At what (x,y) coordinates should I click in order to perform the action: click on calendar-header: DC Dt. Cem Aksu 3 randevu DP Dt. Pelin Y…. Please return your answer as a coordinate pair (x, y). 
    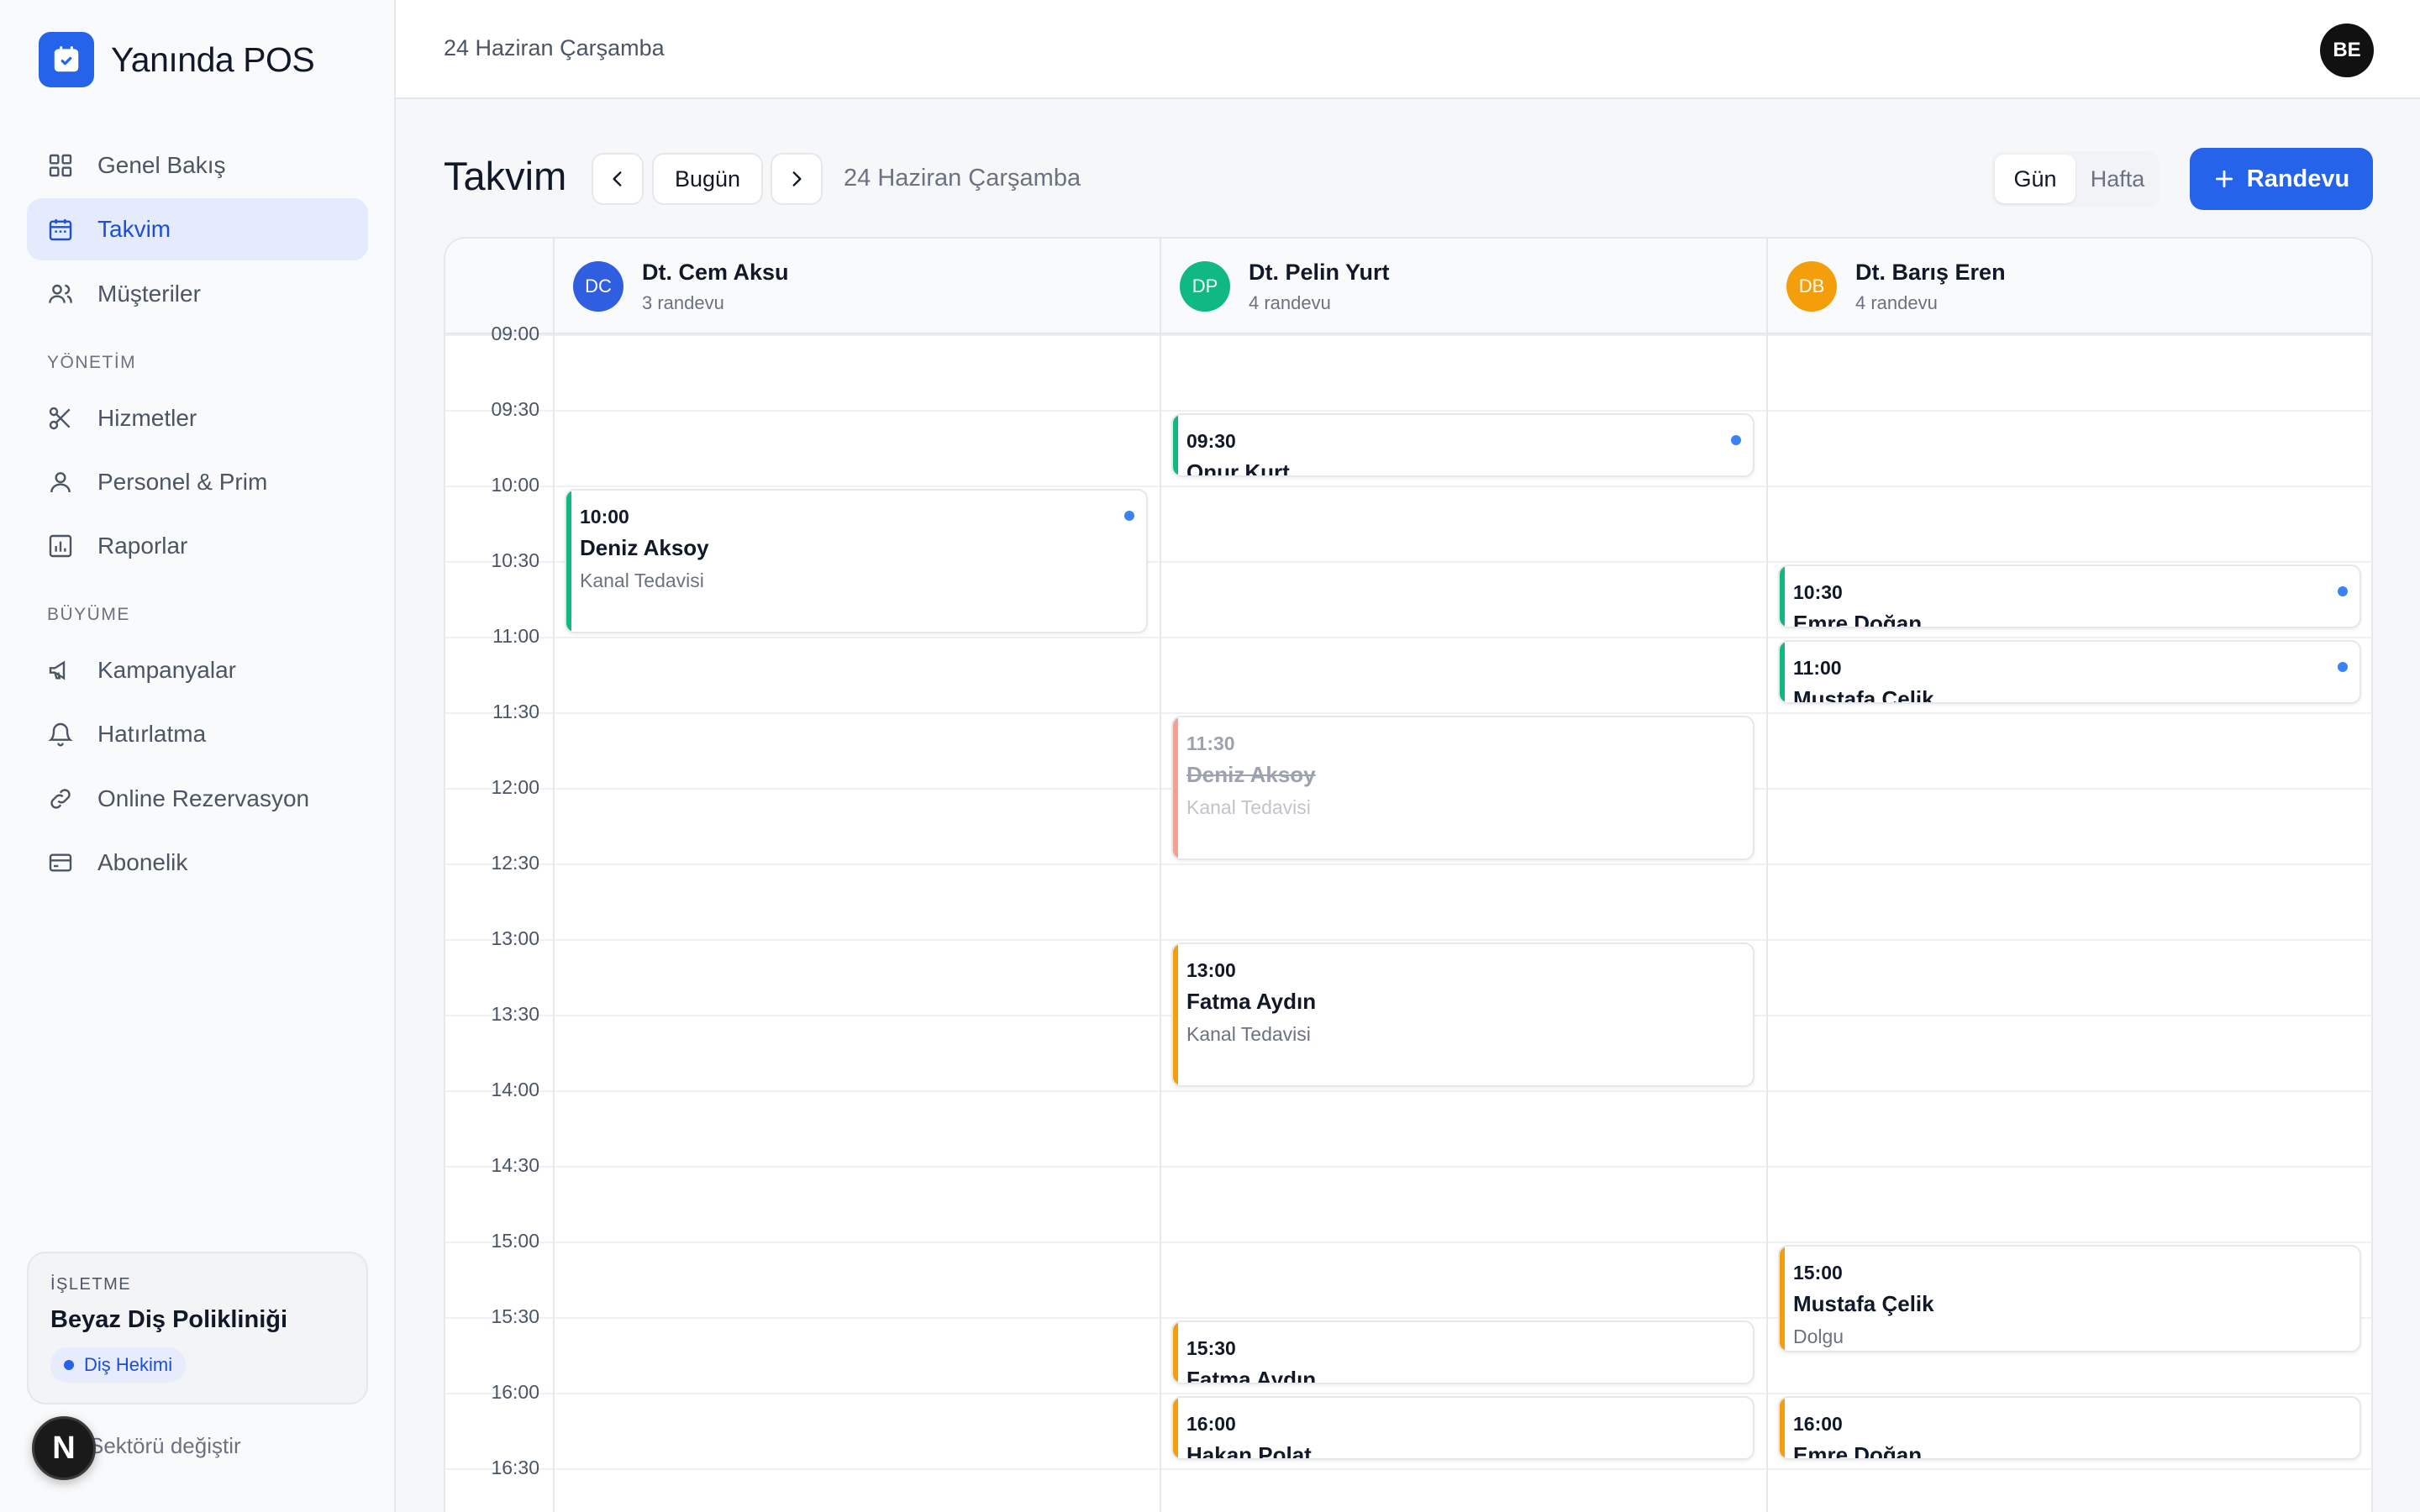
    Looking at the image, I should click on (1408, 286).